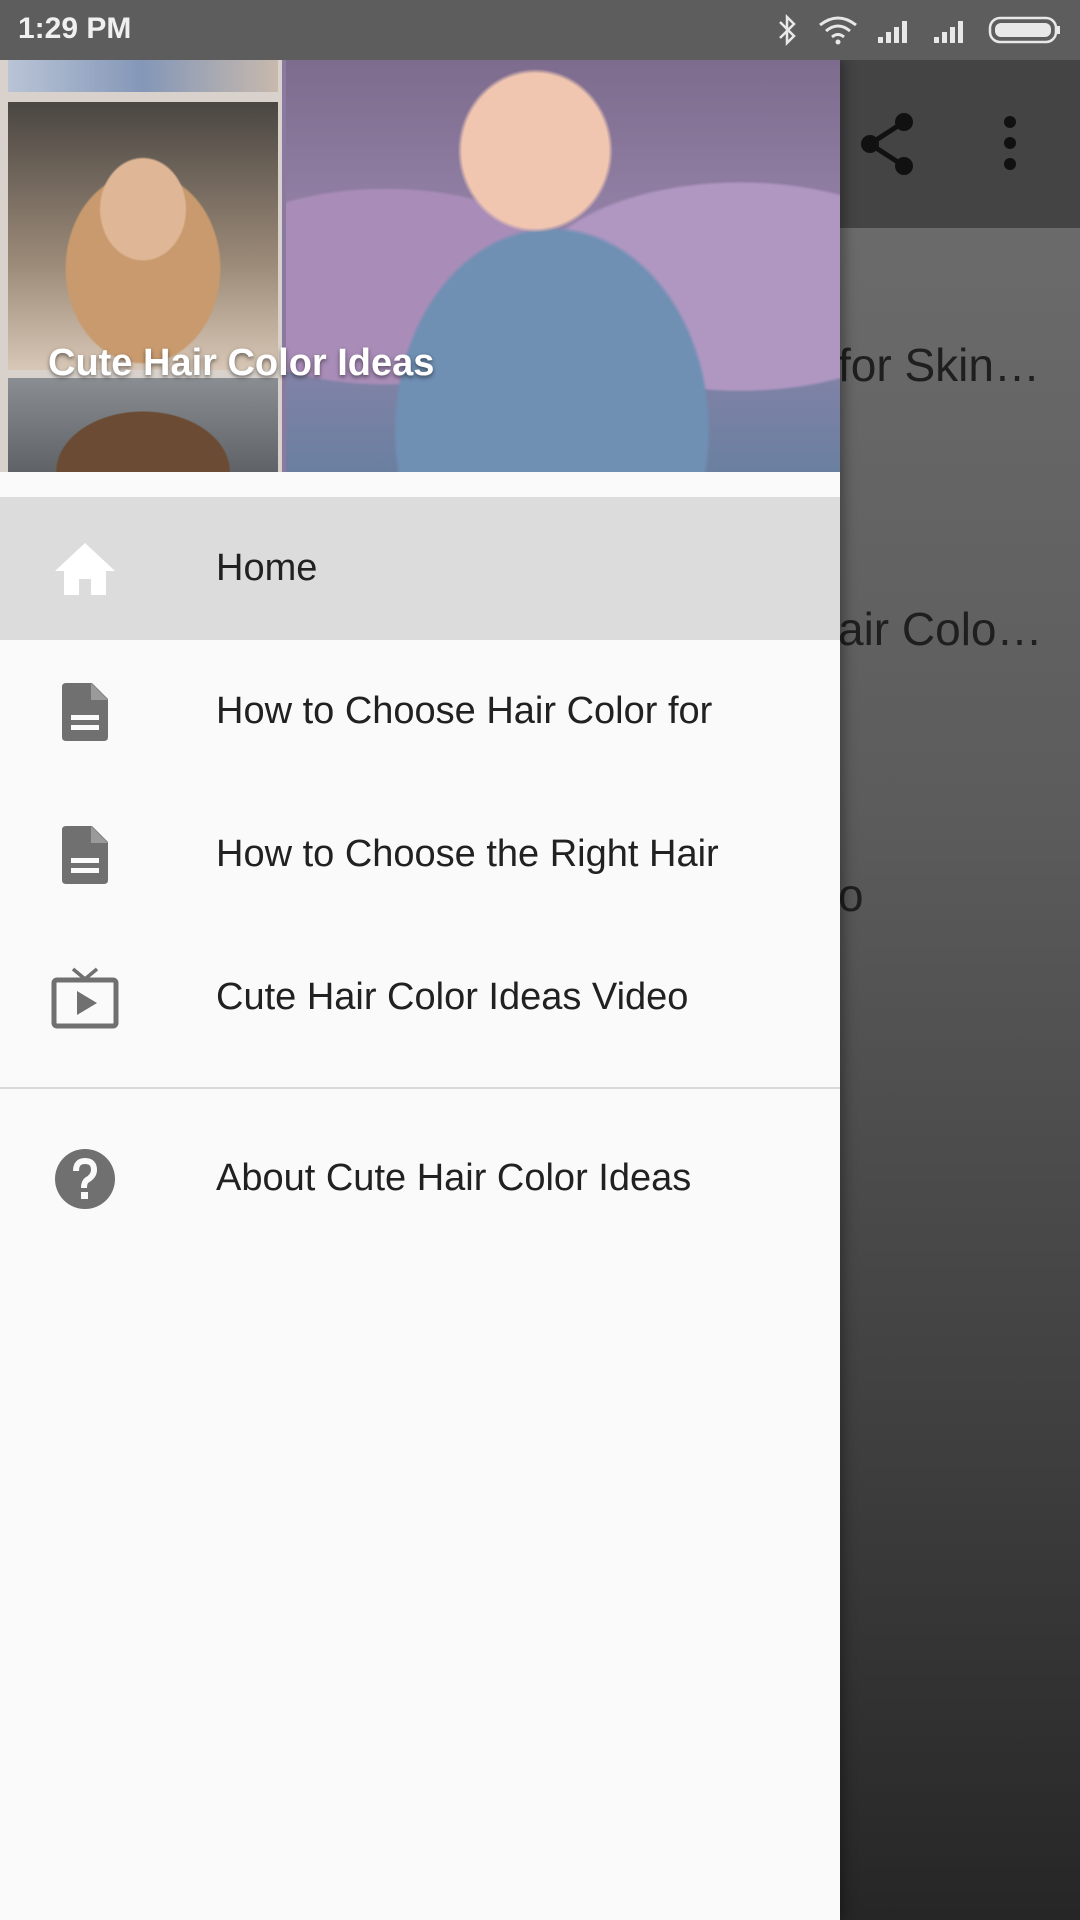 Image resolution: width=1080 pixels, height=1920 pixels. I want to click on header-collage, so click(141, 266).